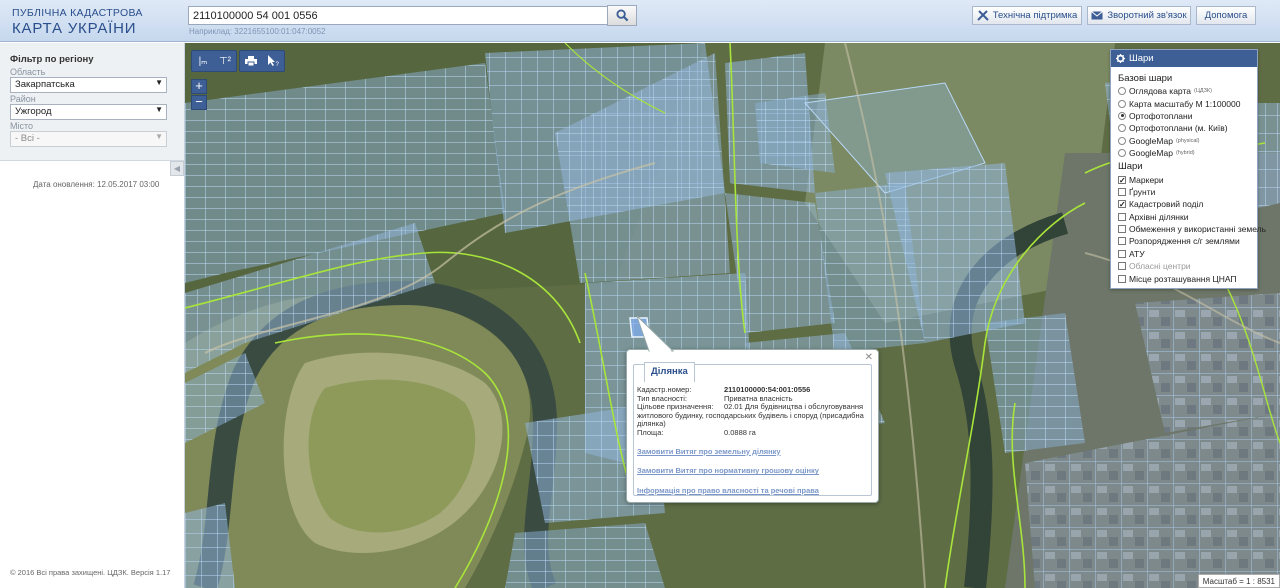  I want to click on base-layer-option: GoogleMap (physical), so click(1187, 141).